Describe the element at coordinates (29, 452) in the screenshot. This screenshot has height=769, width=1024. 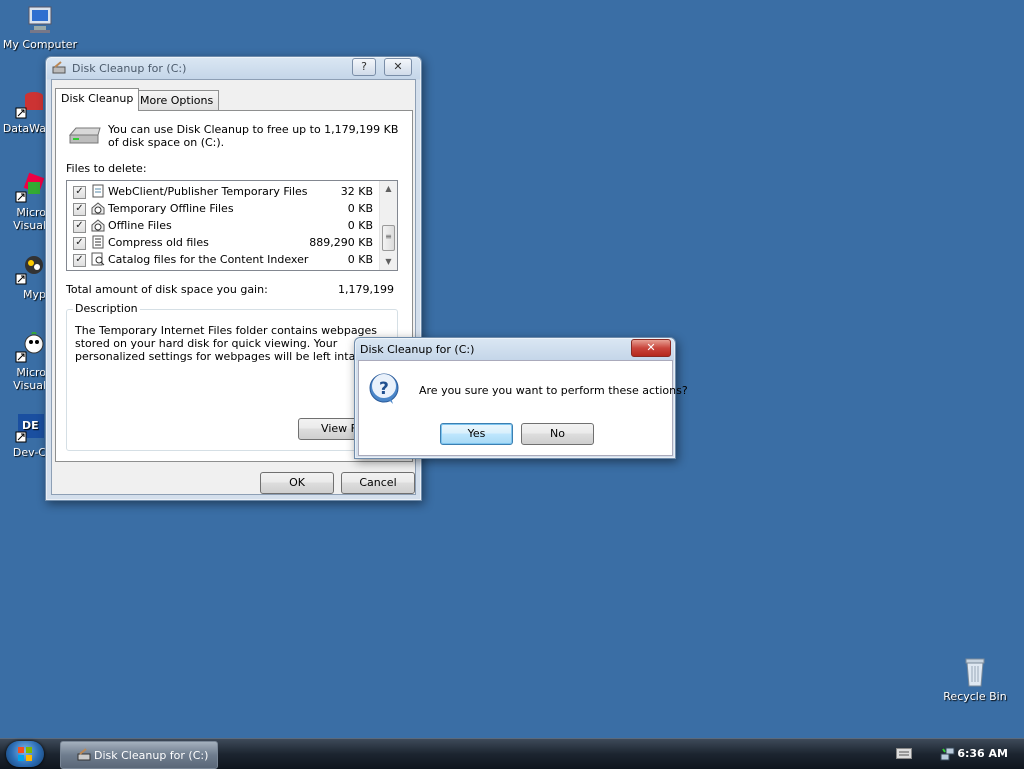
I see `desktop-icon-label: Dev-C` at that location.